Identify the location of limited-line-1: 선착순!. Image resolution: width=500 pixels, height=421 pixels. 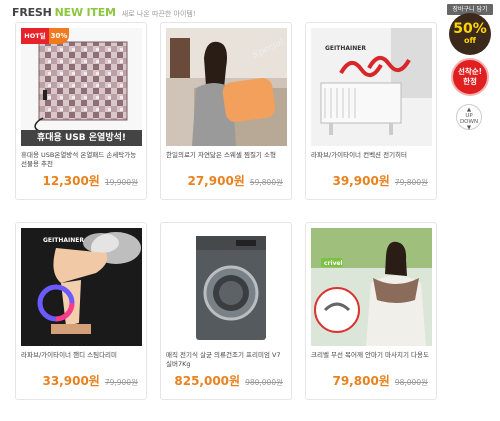
(470, 71).